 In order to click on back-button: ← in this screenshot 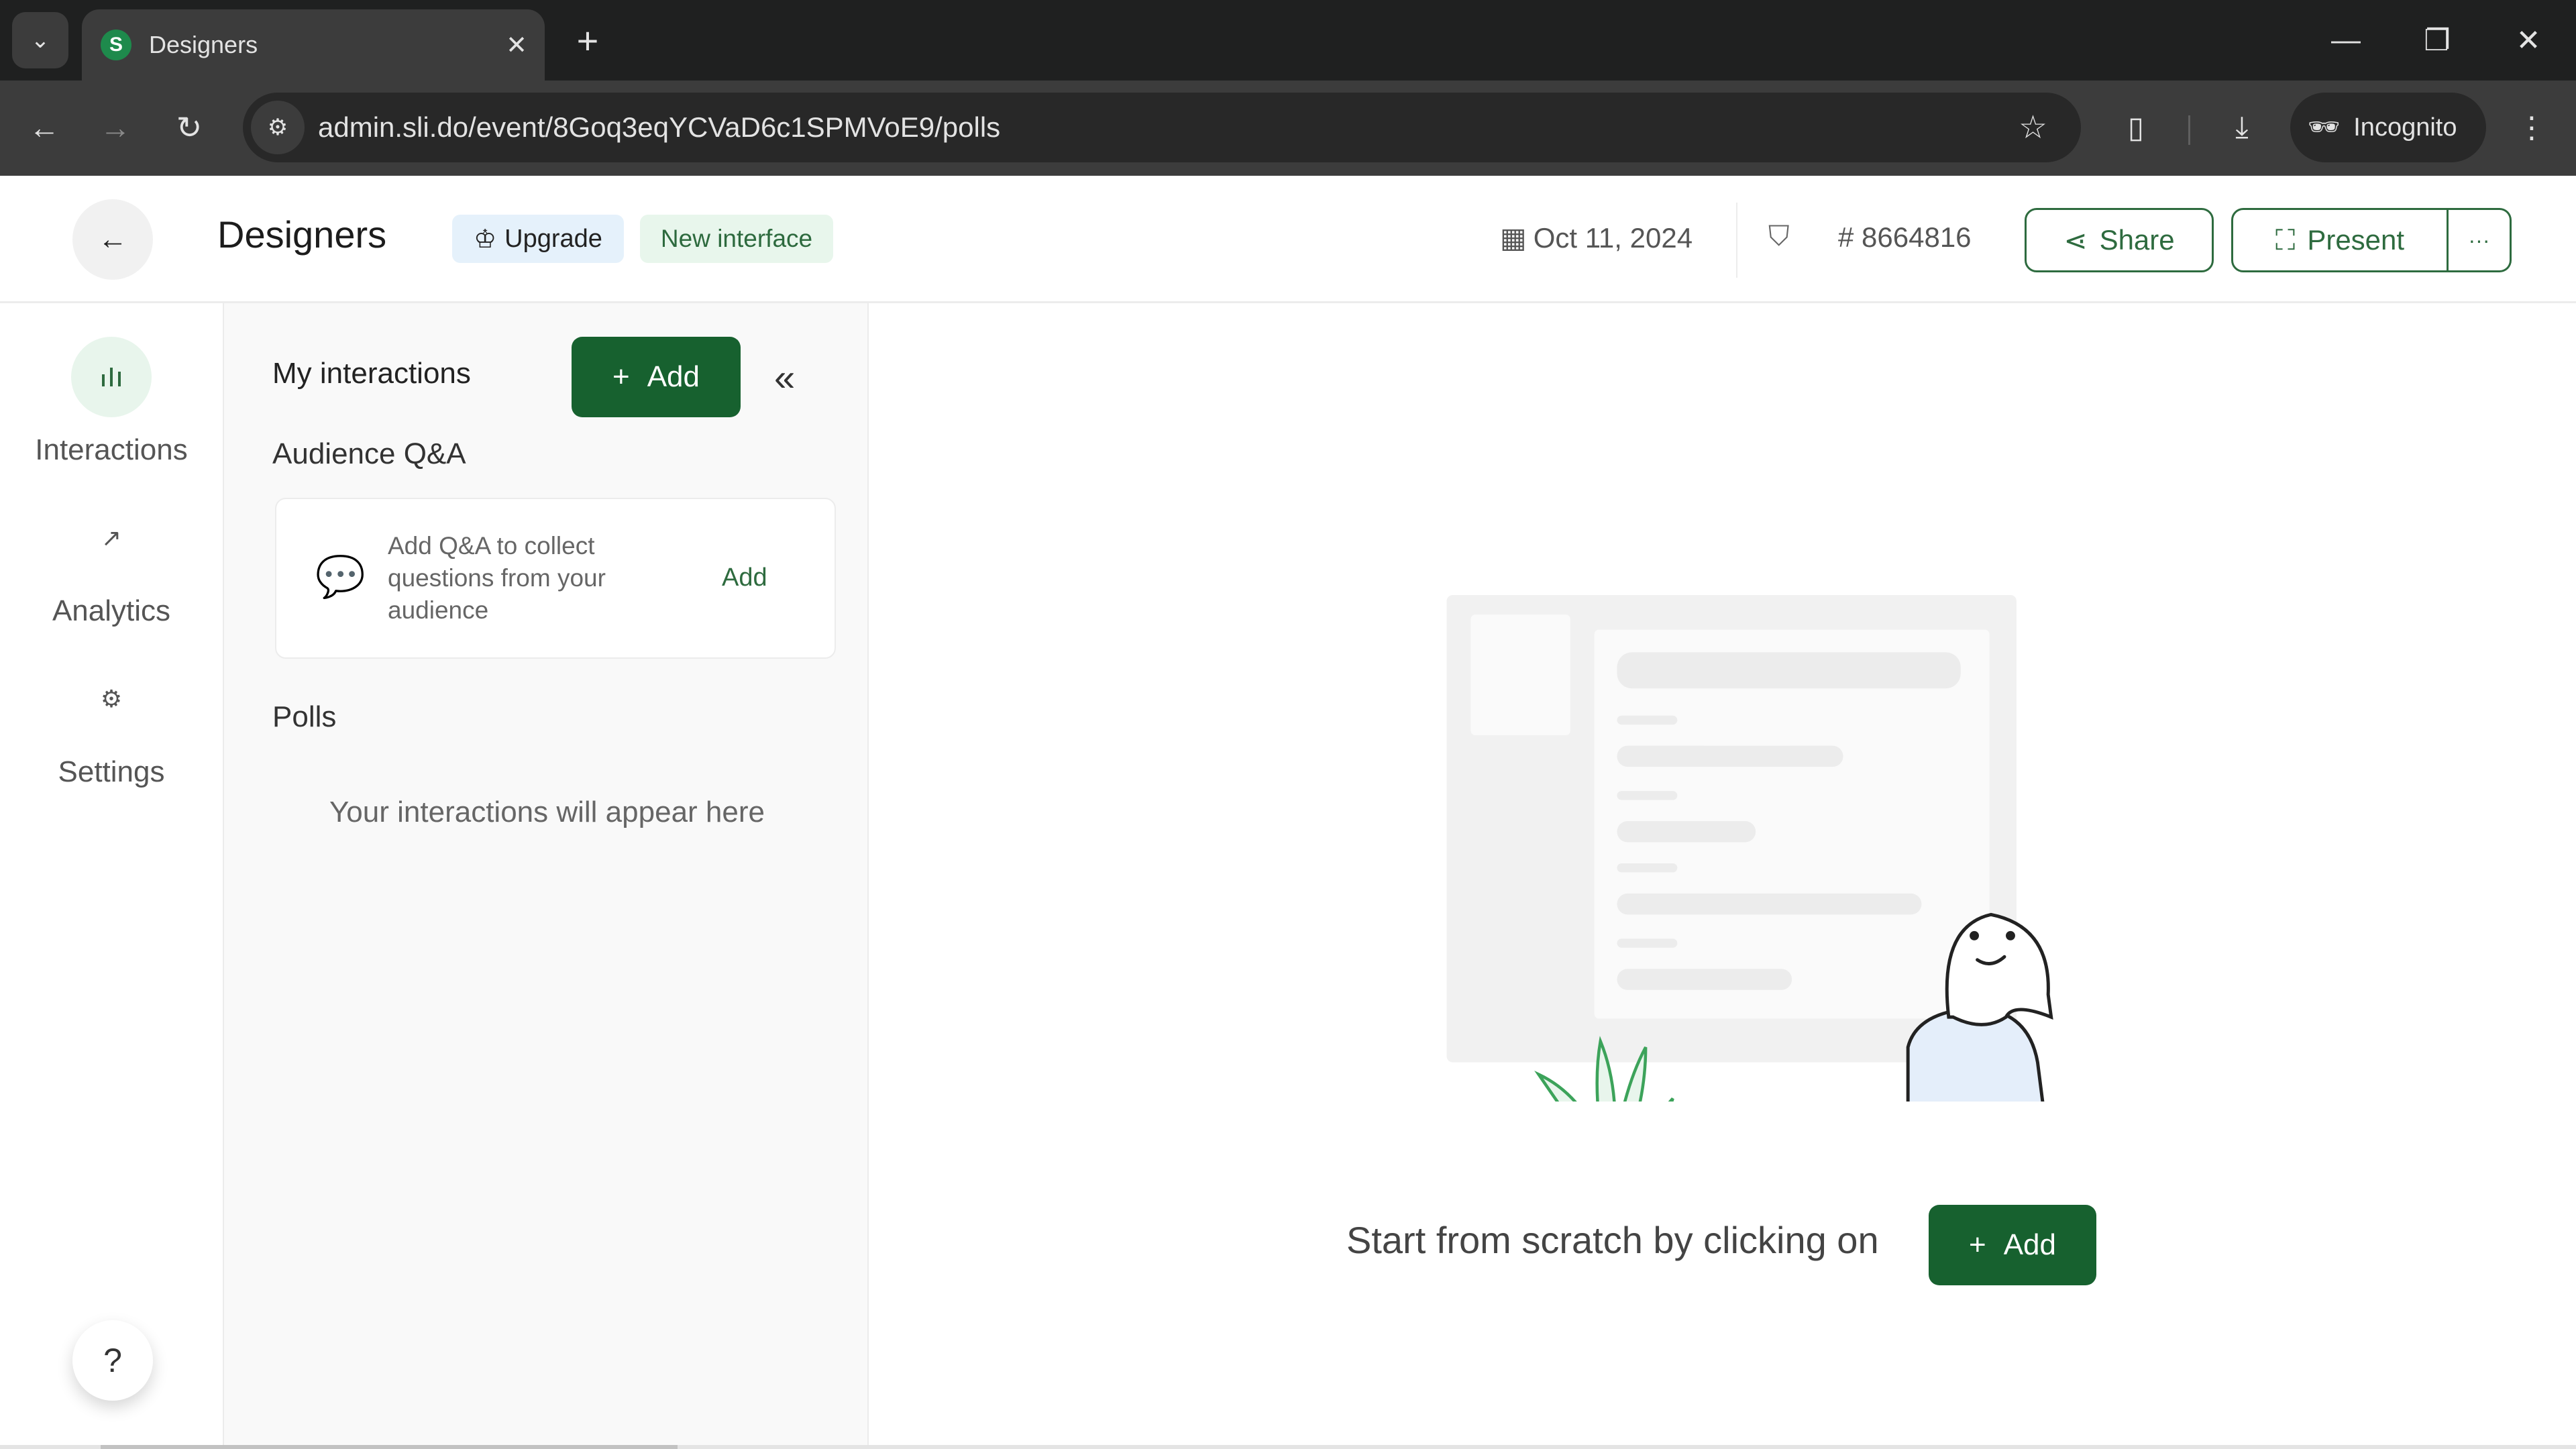, I will do `click(44, 127)`.